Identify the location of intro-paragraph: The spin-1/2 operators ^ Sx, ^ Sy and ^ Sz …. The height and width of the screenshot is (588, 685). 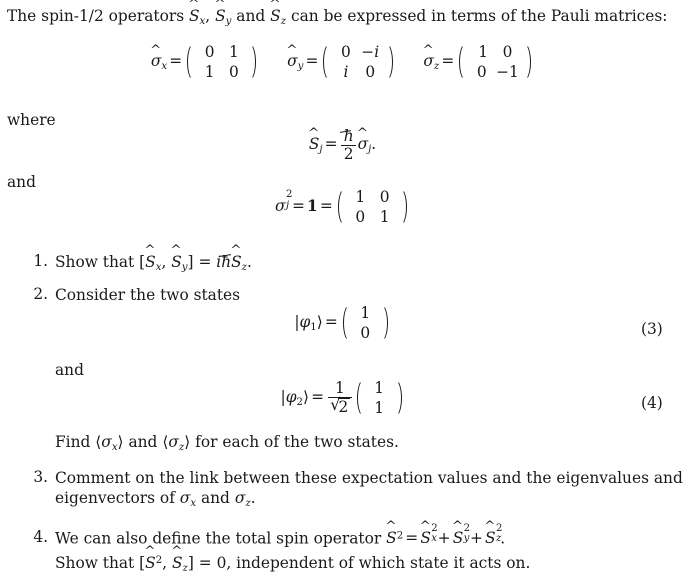
(337, 13).